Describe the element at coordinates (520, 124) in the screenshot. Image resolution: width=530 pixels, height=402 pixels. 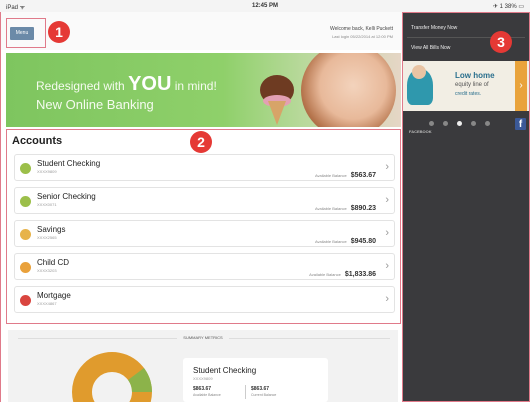
I see `facebook-icon: f` at that location.